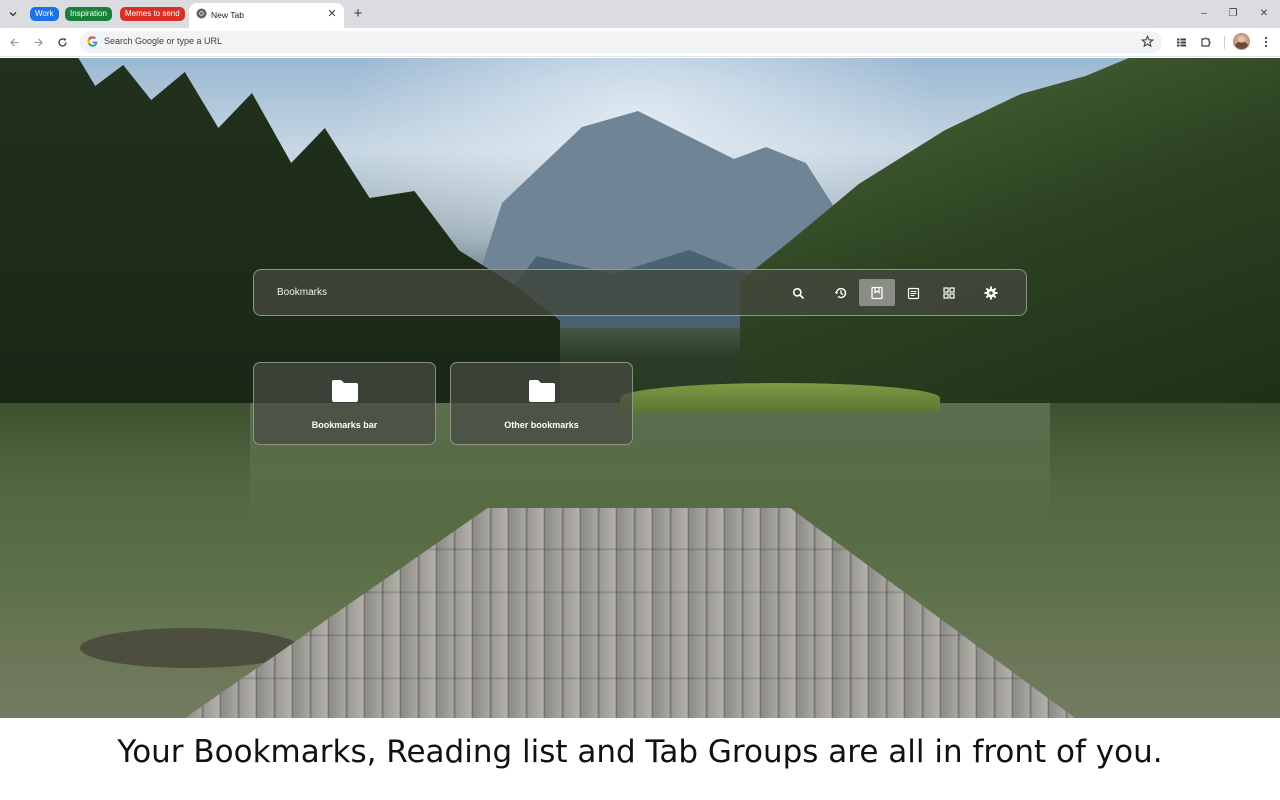 The width and height of the screenshot is (1280, 800). I want to click on more-vertical-icon, so click(1266, 42).